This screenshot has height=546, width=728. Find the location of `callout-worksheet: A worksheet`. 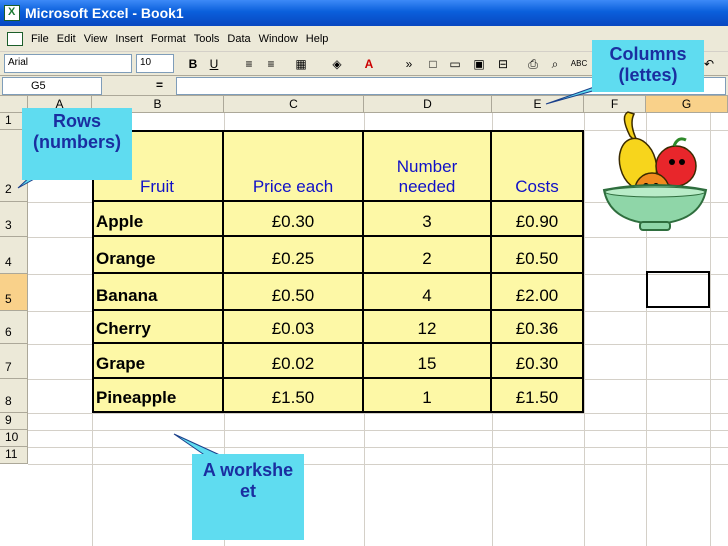

callout-worksheet: A worksheet is located at coordinates (248, 497).